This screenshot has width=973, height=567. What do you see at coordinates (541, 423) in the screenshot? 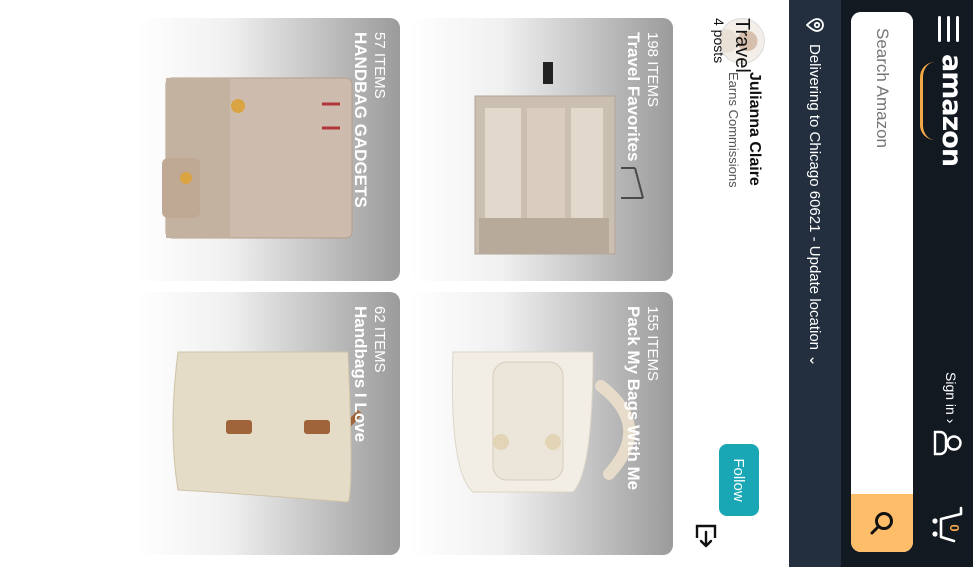
I see `collection-card: 155 ITEMS Pack My Bags With Me` at bounding box center [541, 423].